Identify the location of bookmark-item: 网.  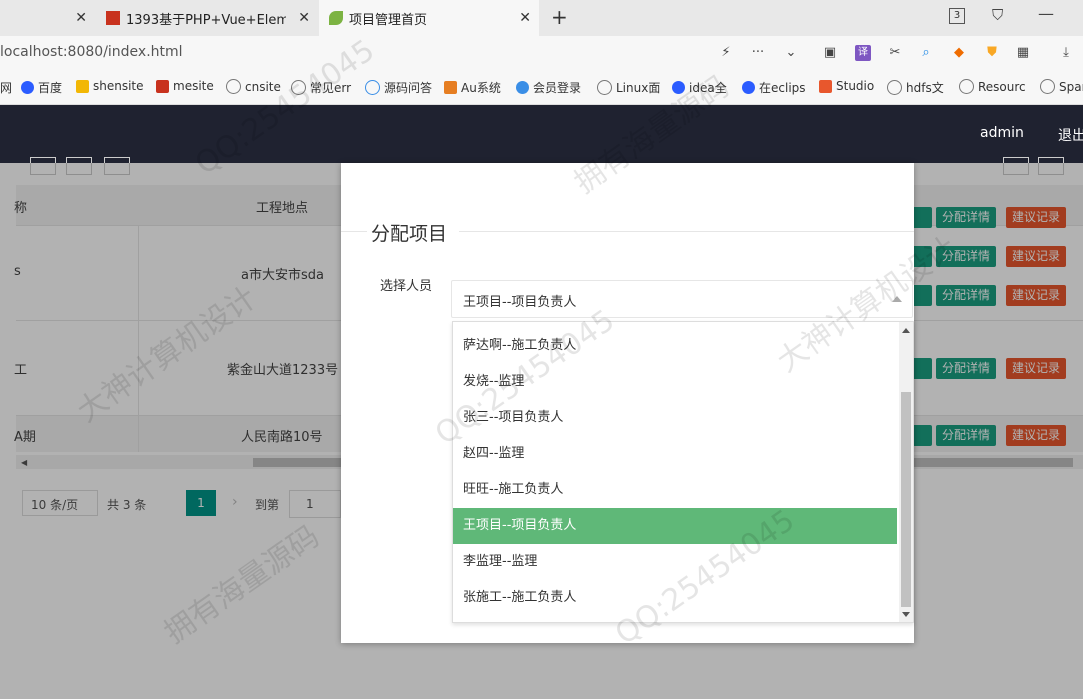
(6, 87).